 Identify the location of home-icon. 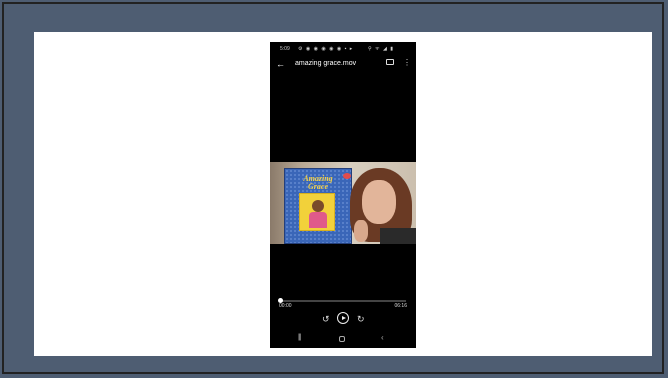
(342, 339).